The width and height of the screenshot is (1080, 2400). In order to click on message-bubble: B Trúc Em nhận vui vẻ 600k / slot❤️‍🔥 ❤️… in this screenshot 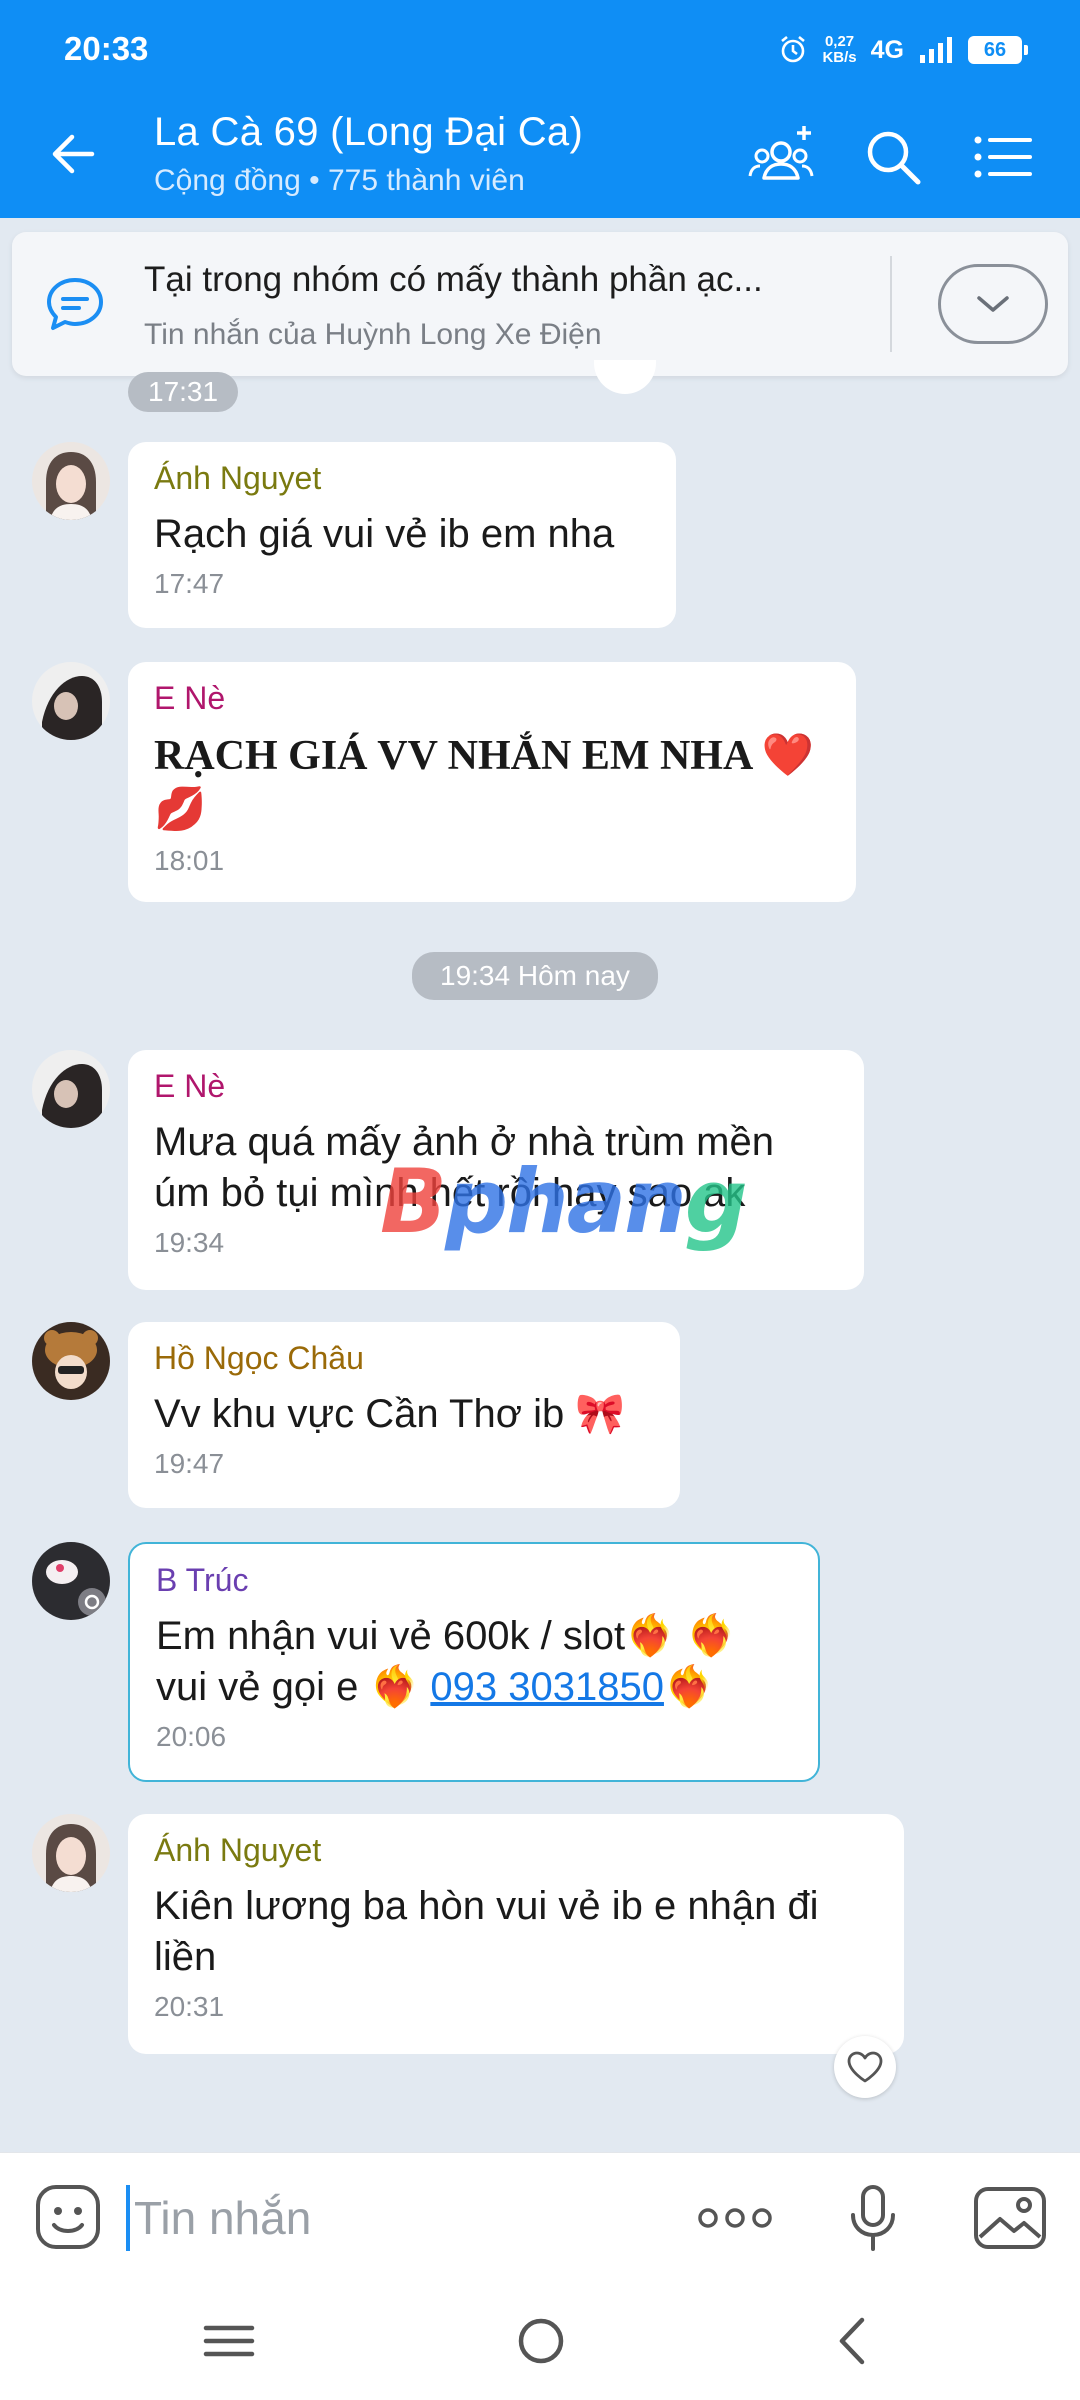, I will do `click(474, 1662)`.